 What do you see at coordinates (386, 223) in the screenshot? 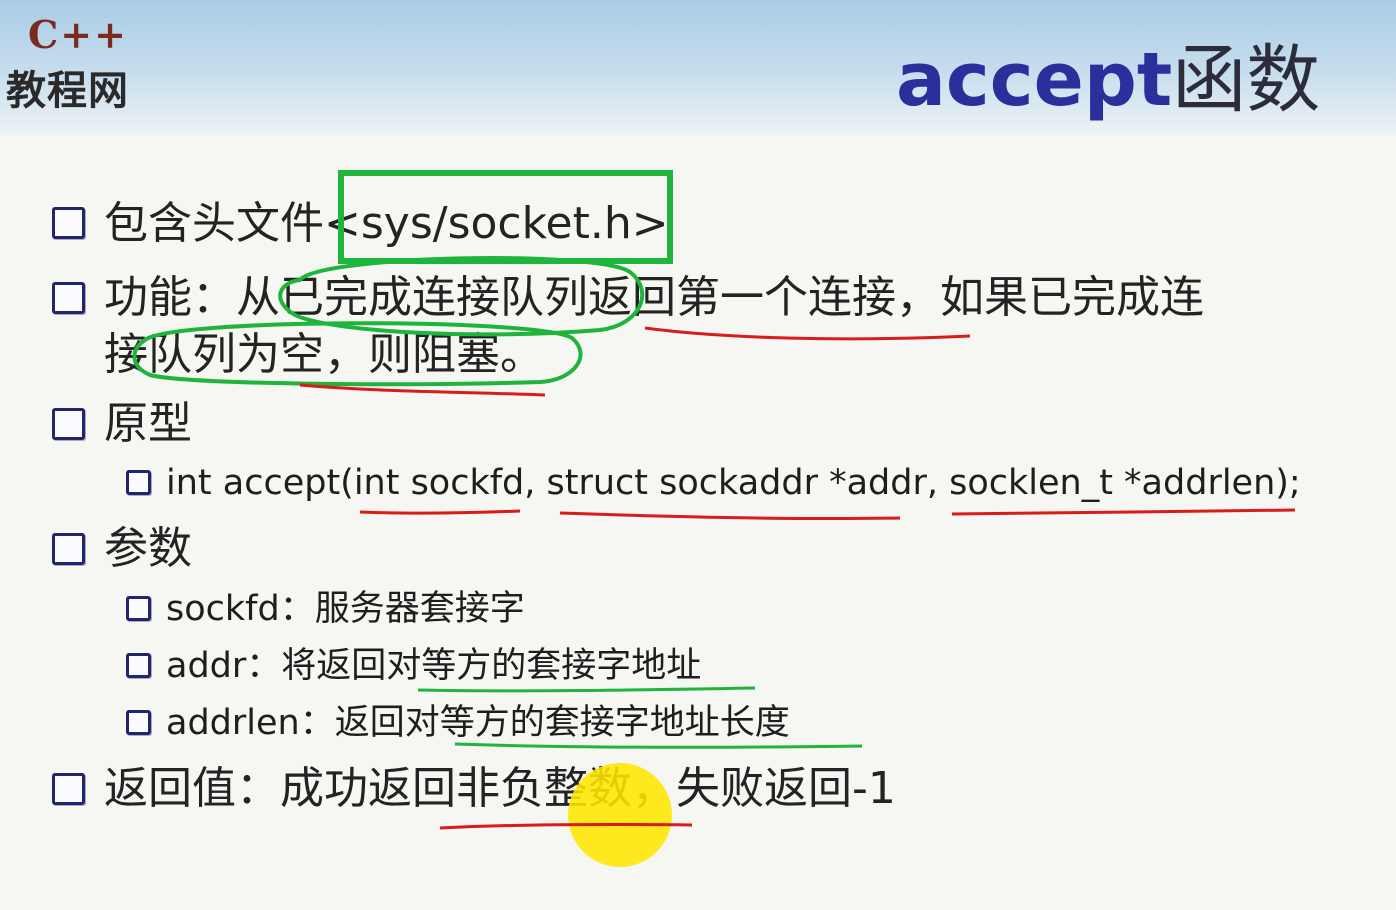
I see `bullet-header-file-text: 包含头文件<sys/socket.h>` at bounding box center [386, 223].